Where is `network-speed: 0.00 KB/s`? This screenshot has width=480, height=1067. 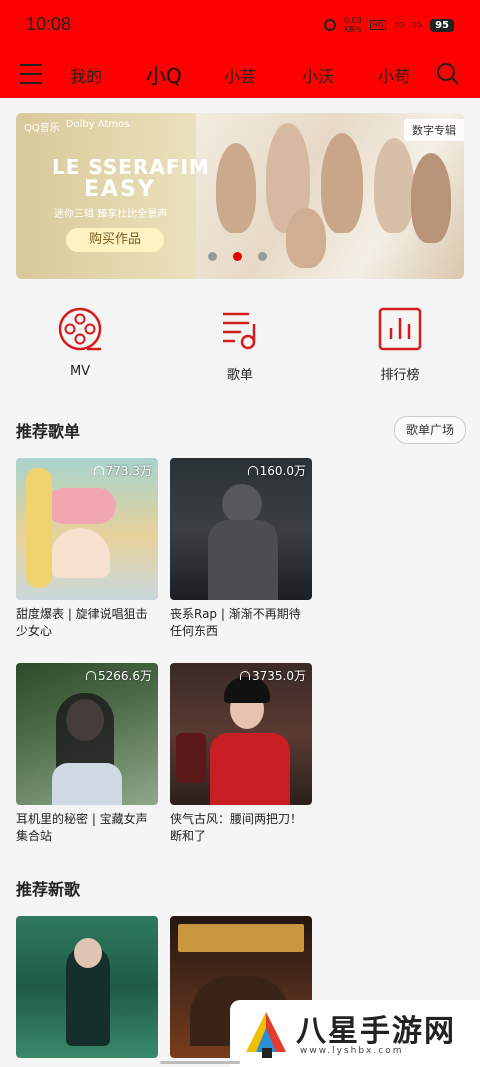 network-speed: 0.00 KB/s is located at coordinates (352, 25).